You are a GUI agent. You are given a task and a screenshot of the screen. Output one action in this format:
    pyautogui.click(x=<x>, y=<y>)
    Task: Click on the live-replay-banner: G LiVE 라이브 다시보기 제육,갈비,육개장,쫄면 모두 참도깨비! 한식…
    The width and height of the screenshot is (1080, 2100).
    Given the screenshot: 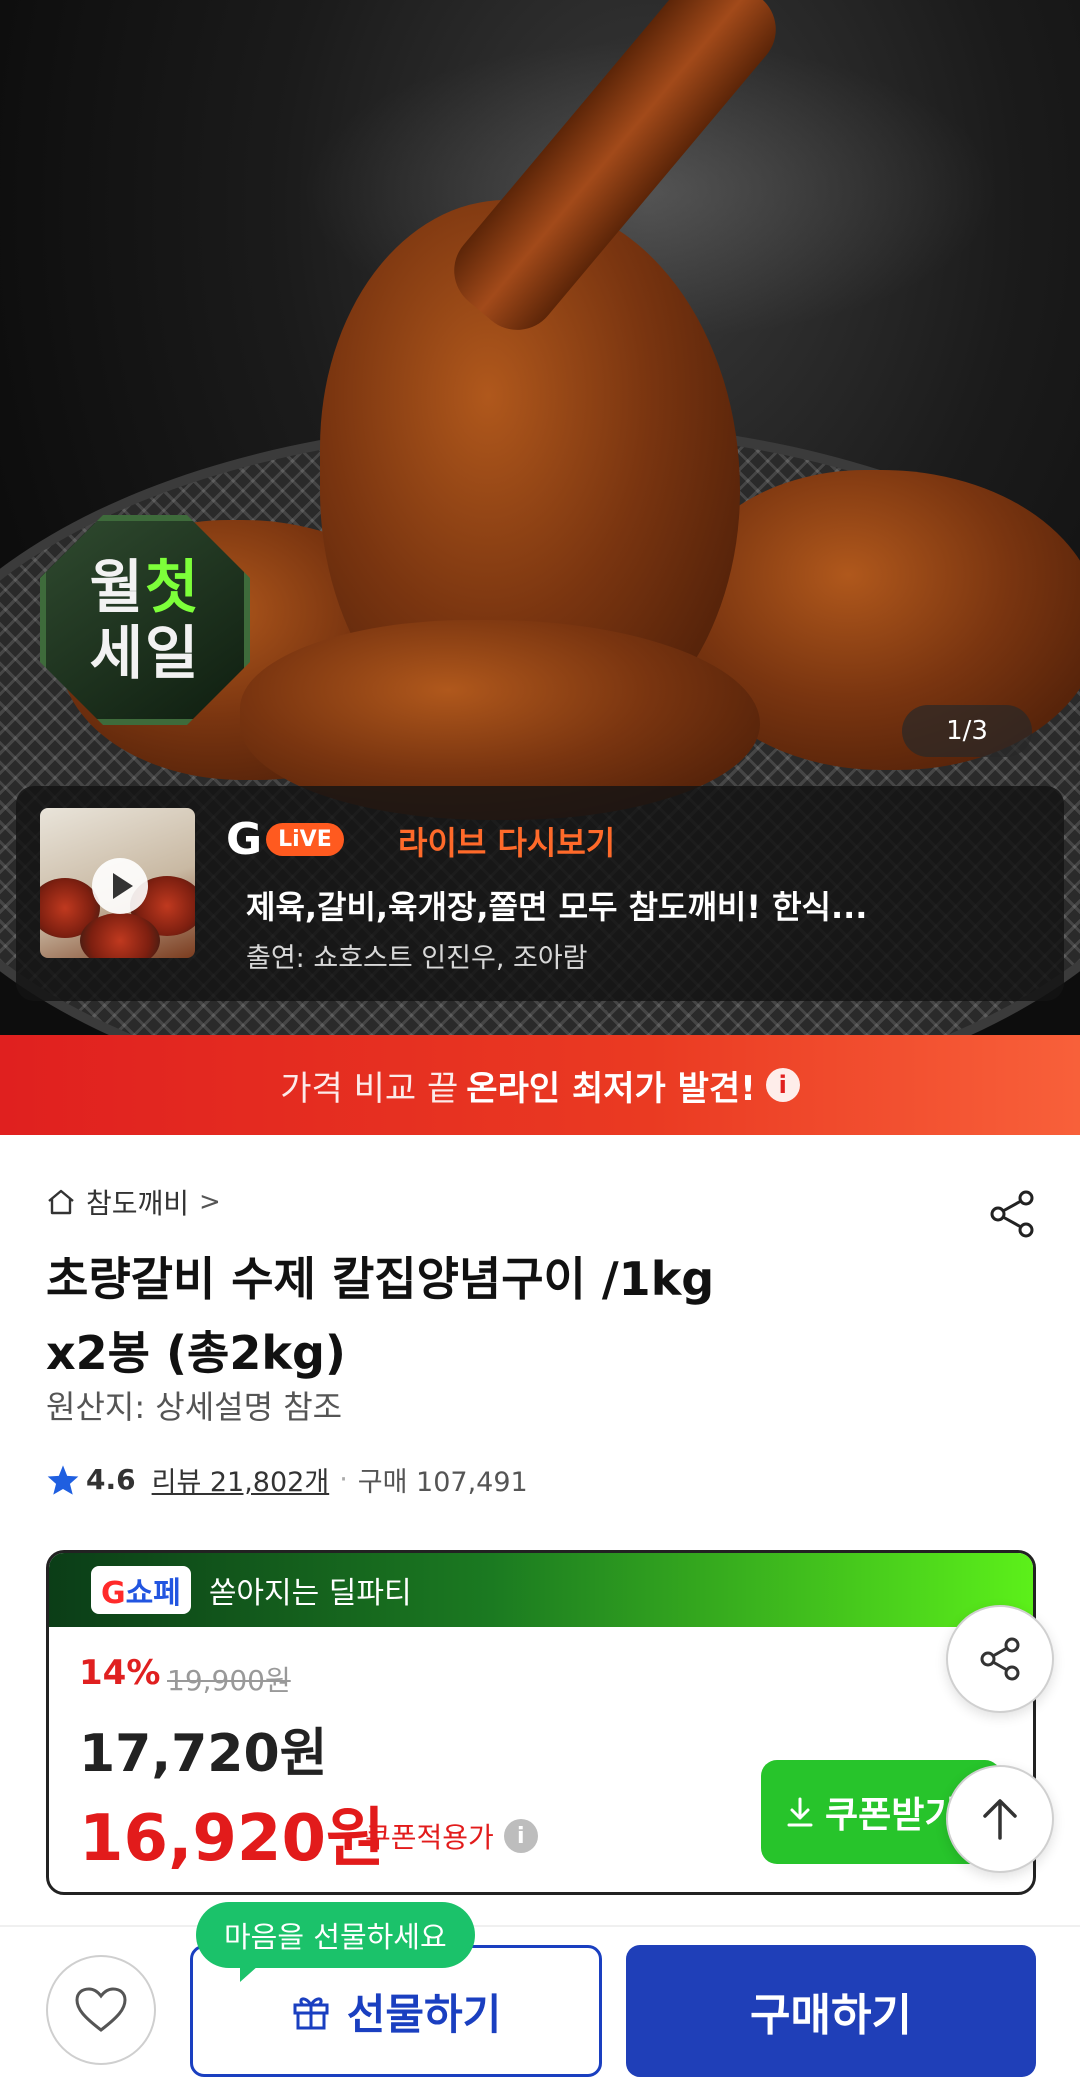 What is the action you would take?
    pyautogui.click(x=540, y=893)
    